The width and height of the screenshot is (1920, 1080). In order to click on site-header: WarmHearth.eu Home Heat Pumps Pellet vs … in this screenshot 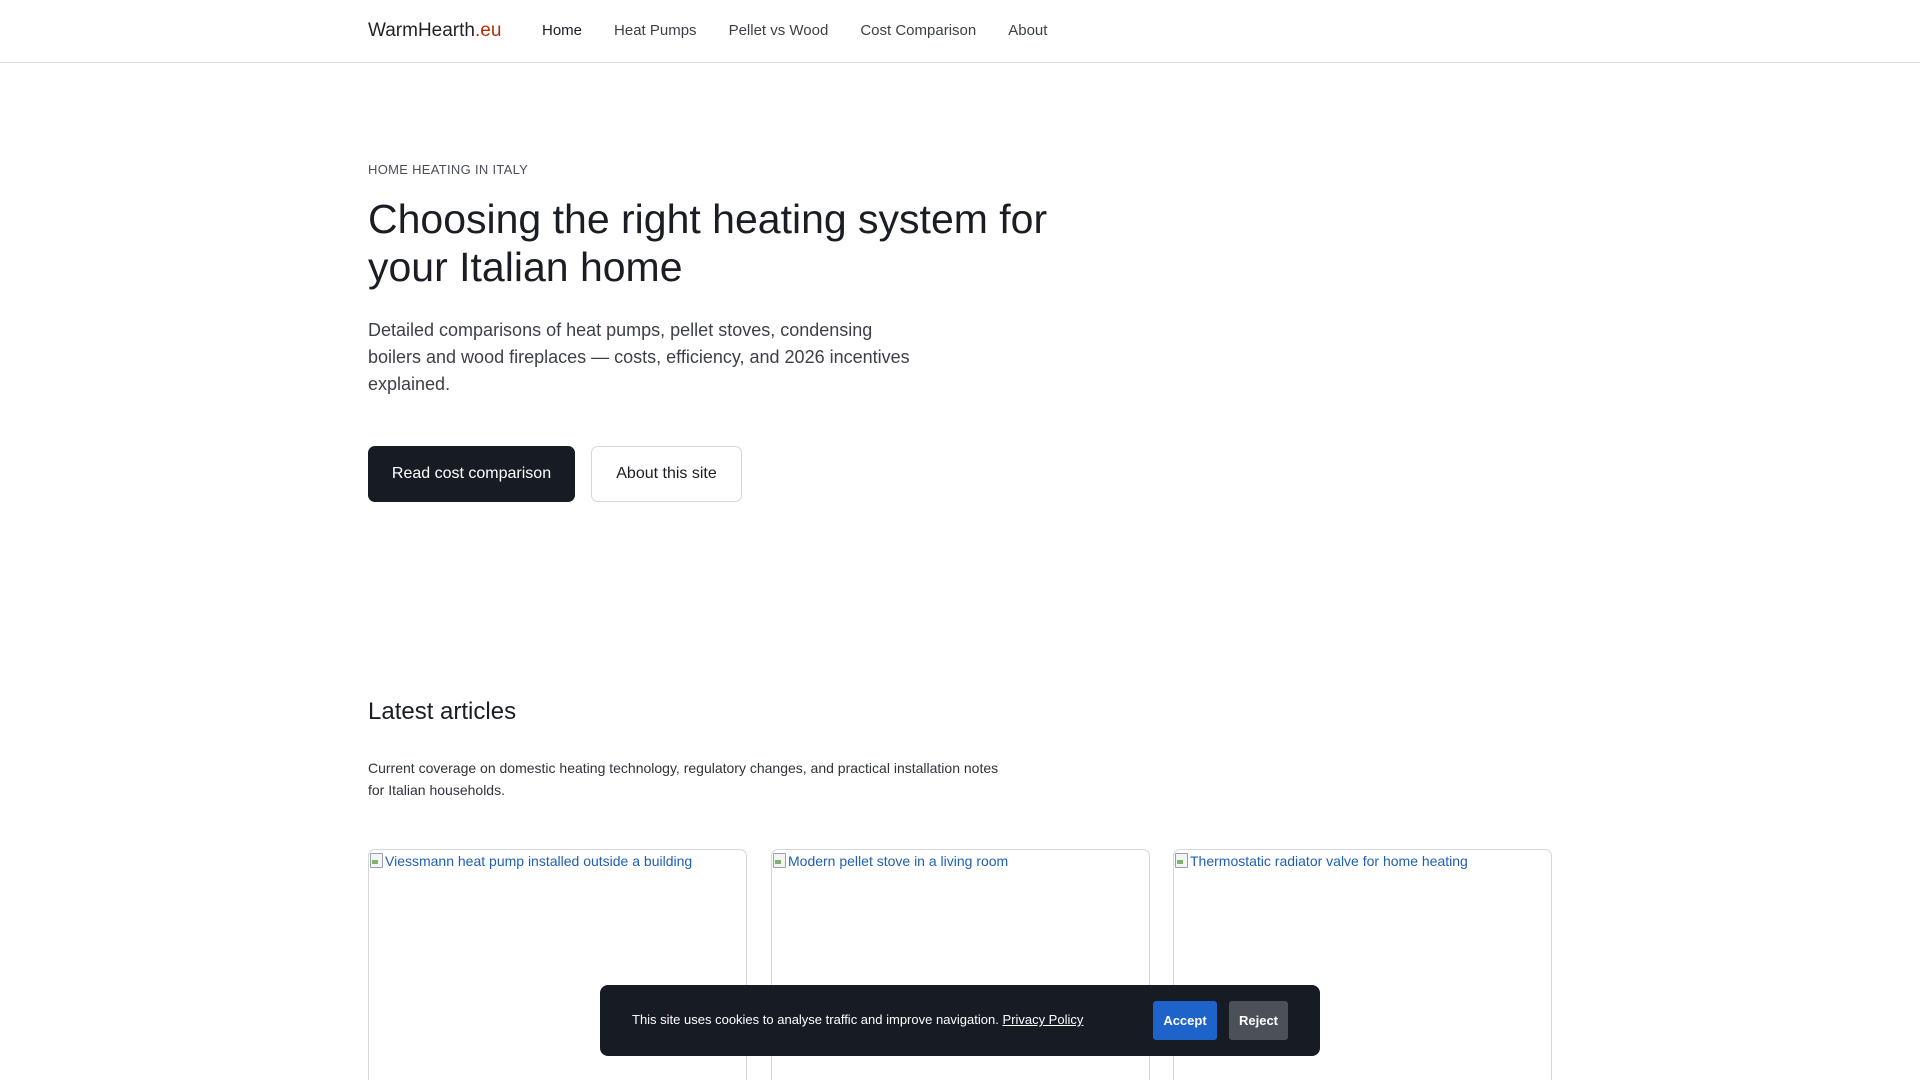, I will do `click(960, 31)`.